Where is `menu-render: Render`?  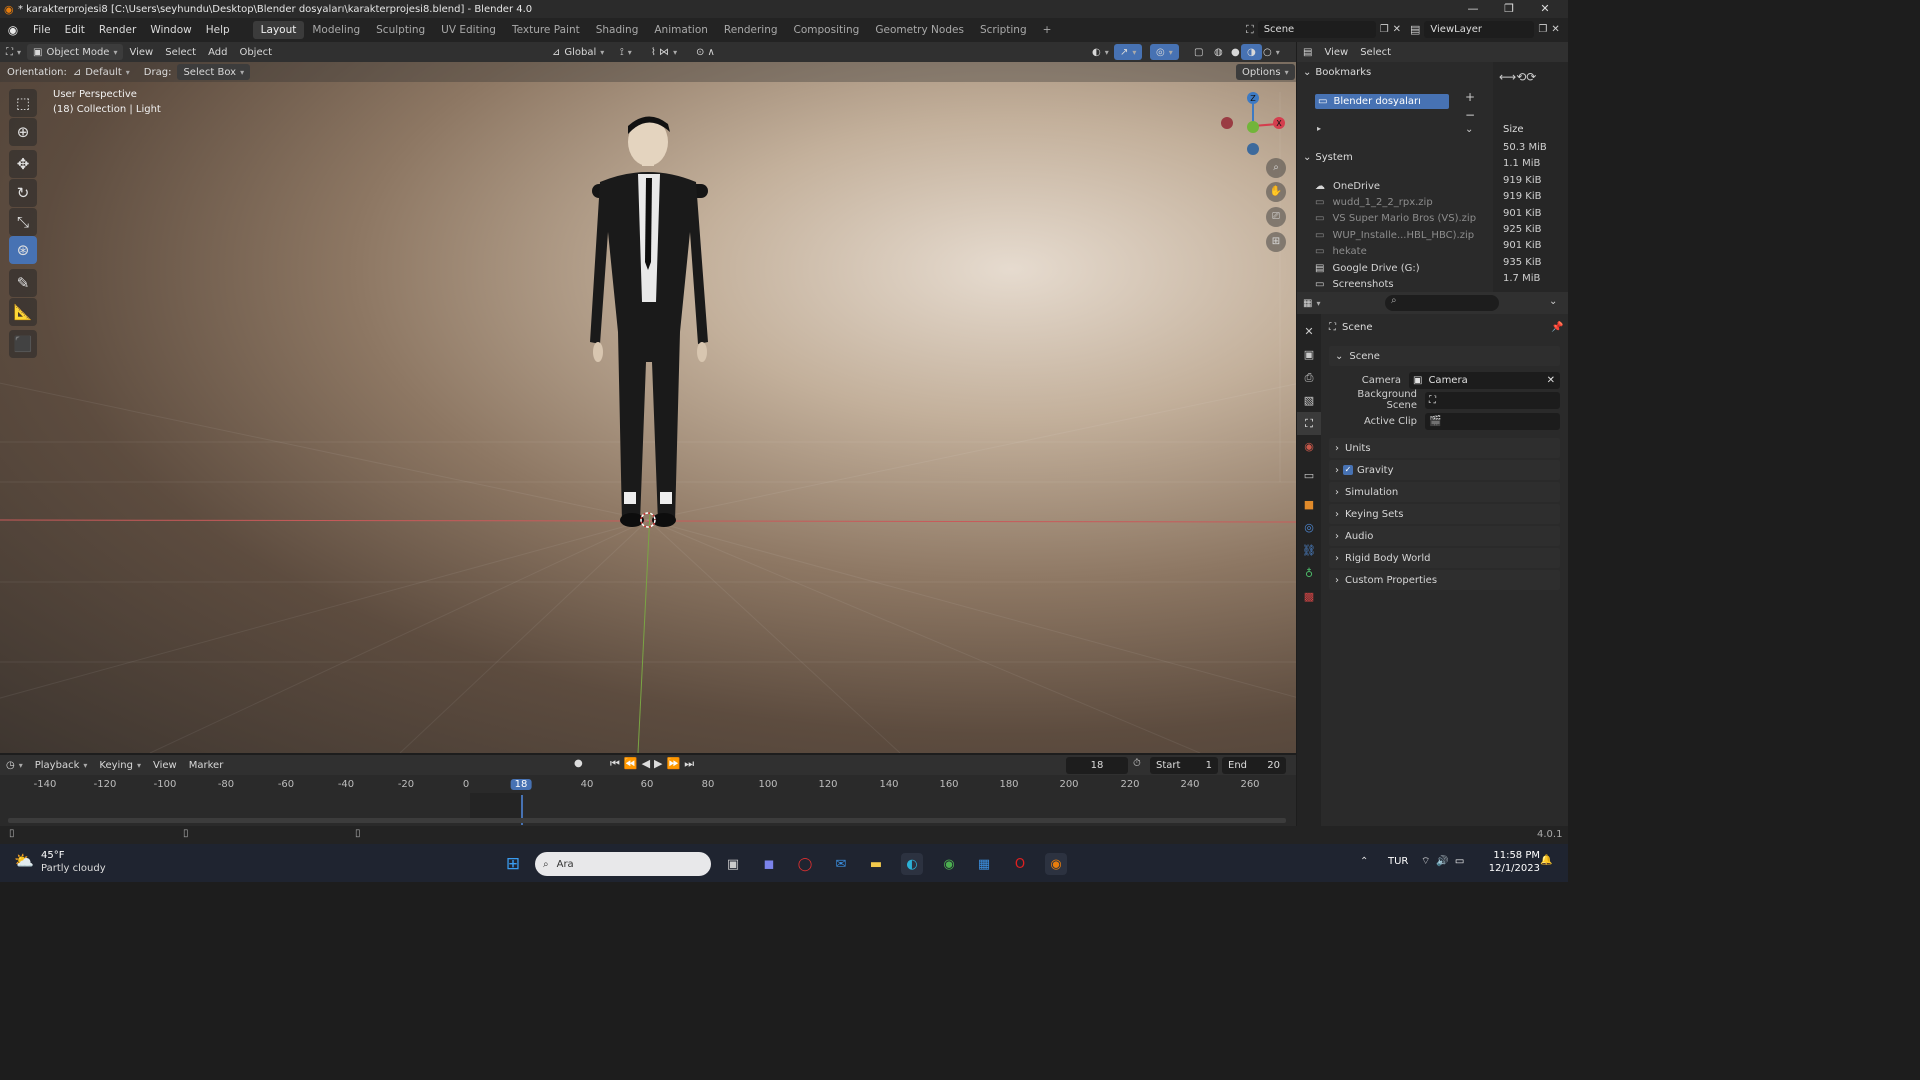 menu-render: Render is located at coordinates (117, 30).